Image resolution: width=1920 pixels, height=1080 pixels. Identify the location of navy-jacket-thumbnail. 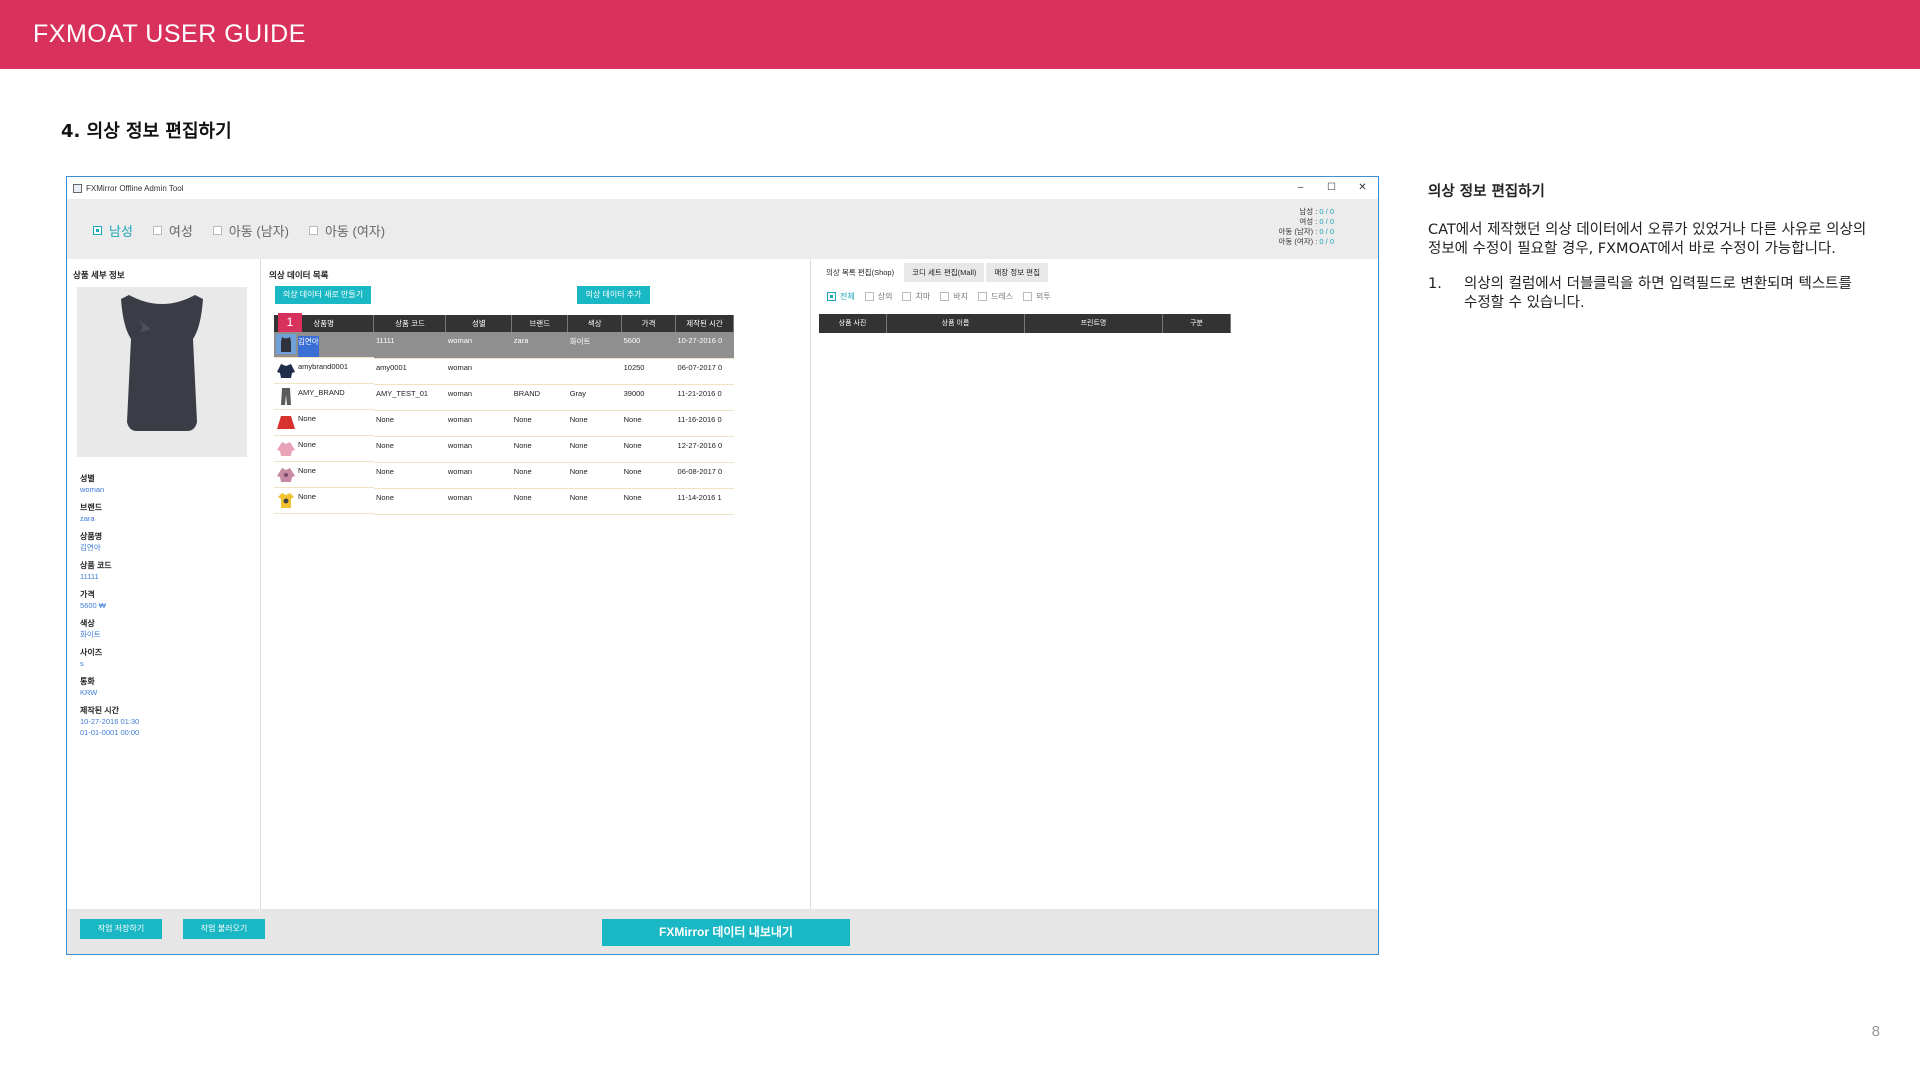
(286, 371).